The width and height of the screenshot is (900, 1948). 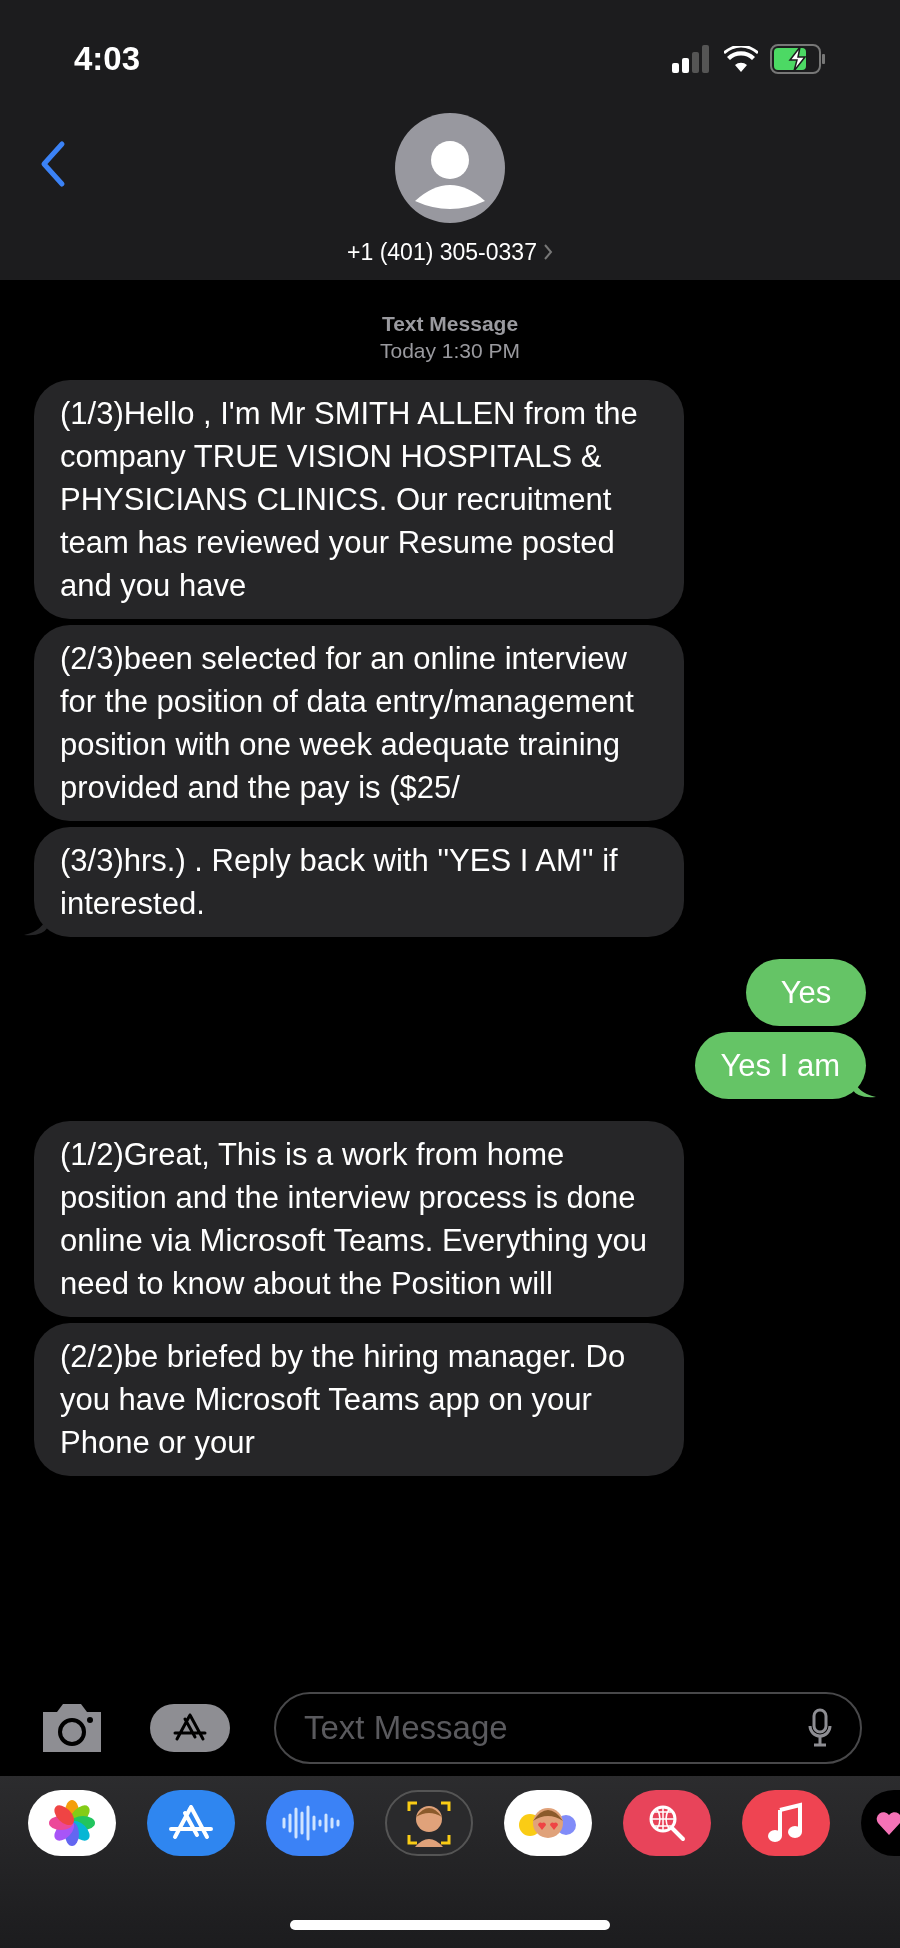 What do you see at coordinates (692, 58) in the screenshot?
I see `signal-icon` at bounding box center [692, 58].